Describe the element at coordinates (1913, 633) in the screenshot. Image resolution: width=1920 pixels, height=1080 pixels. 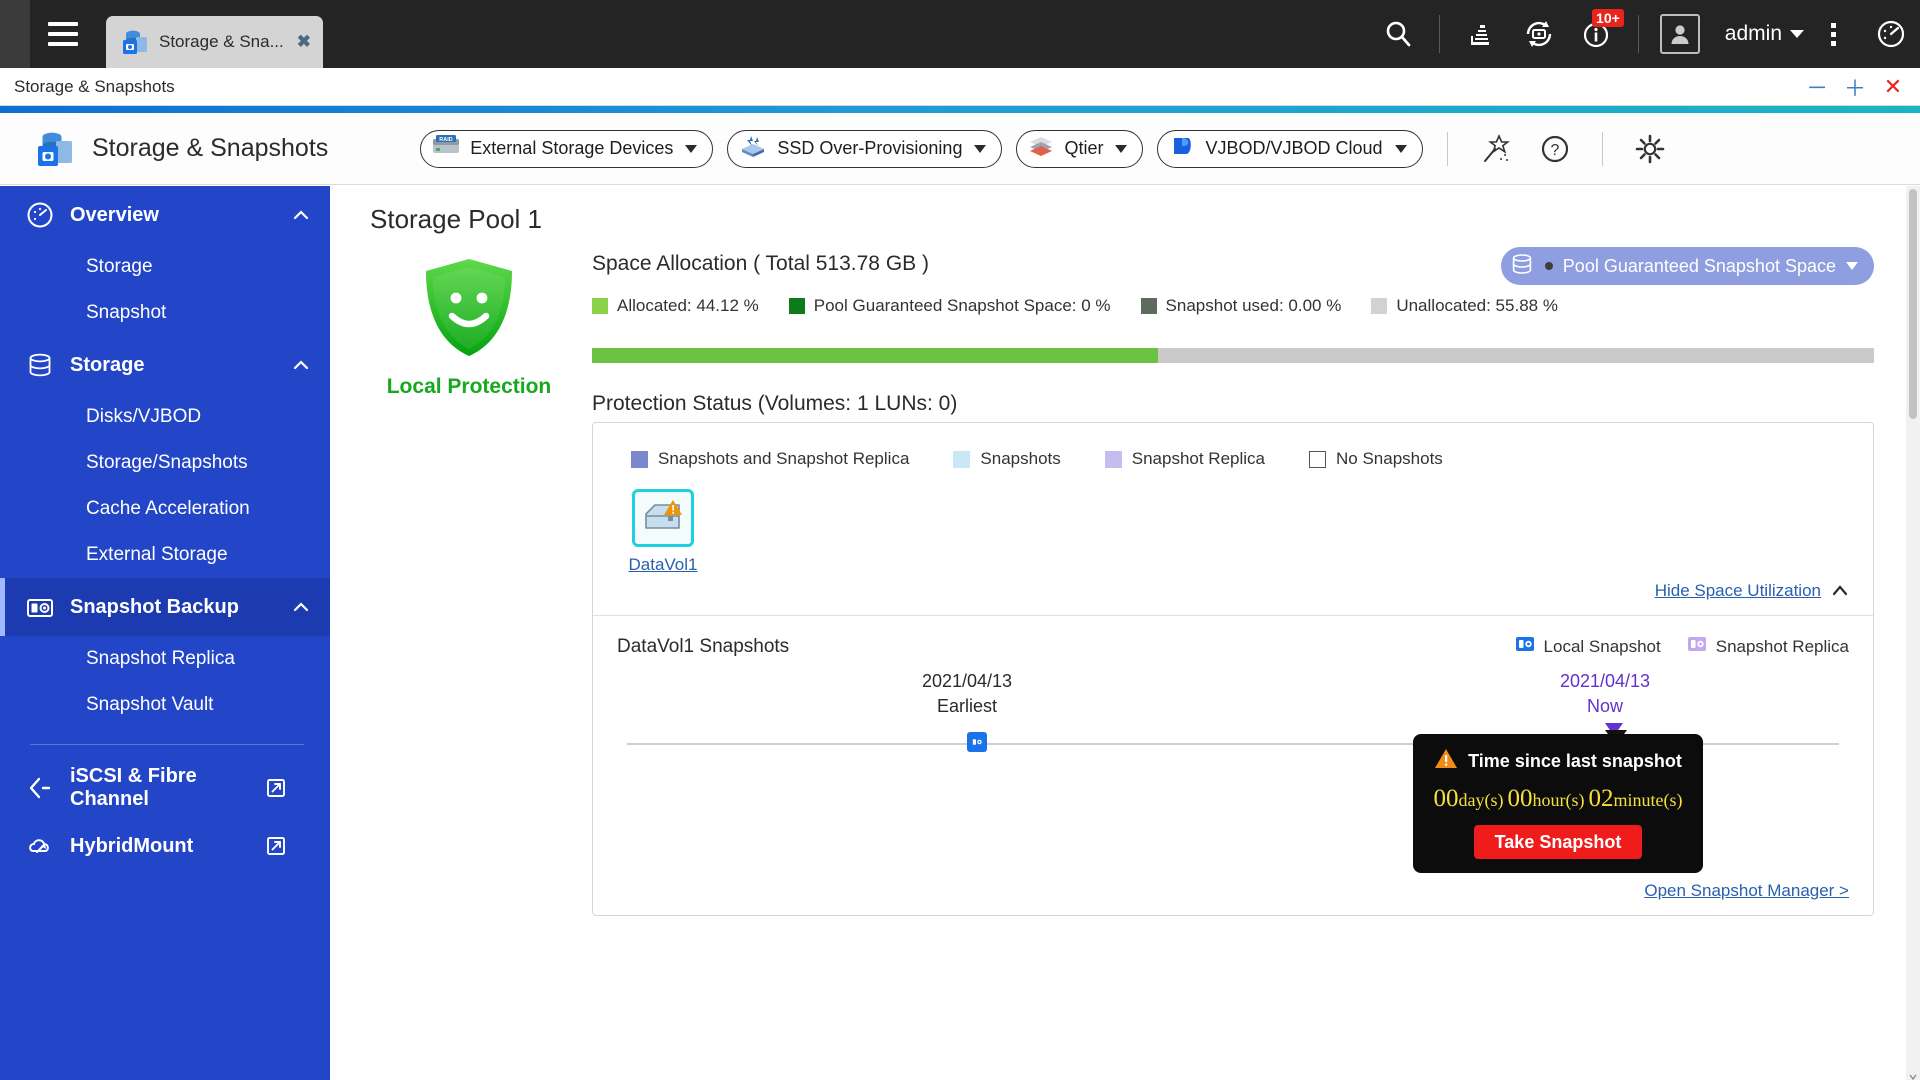
I see `vertical-scrollbar` at that location.